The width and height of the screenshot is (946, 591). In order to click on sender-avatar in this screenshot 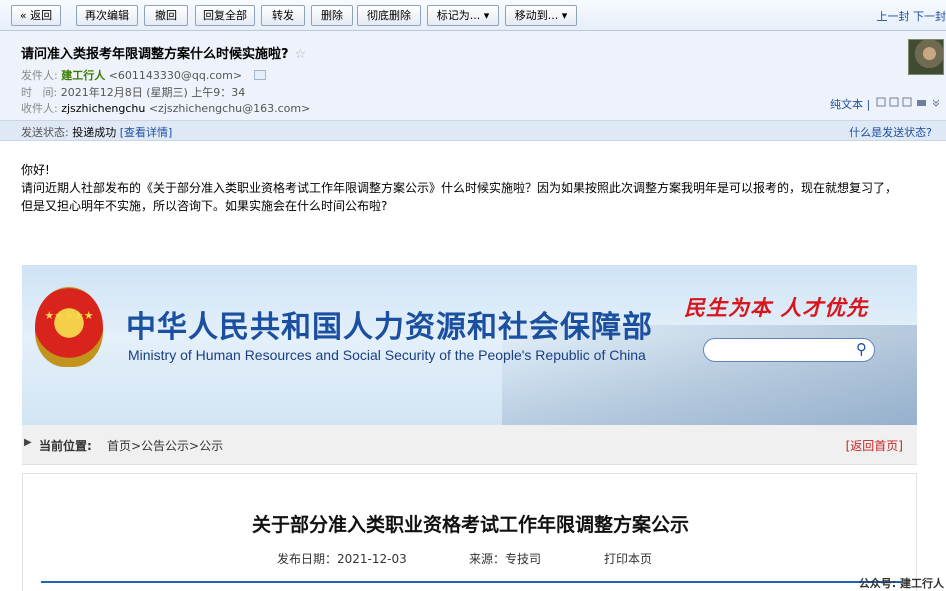, I will do `click(926, 57)`.